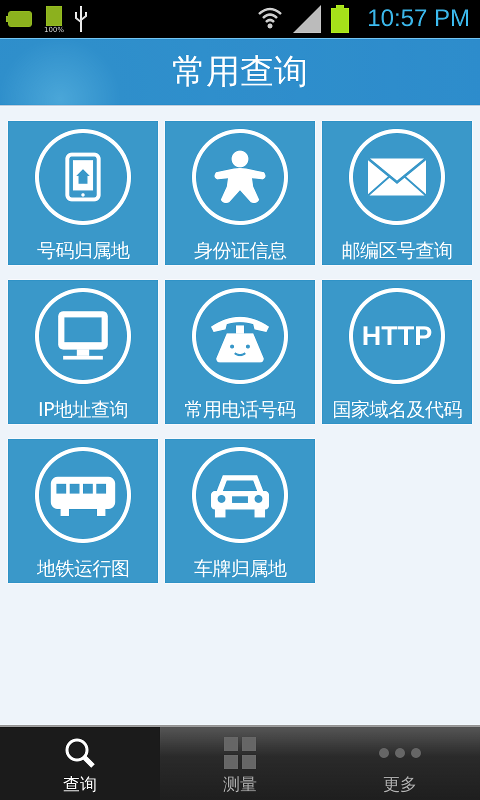 Image resolution: width=480 pixels, height=800 pixels. I want to click on nav-tab: 测量, so click(240, 763).